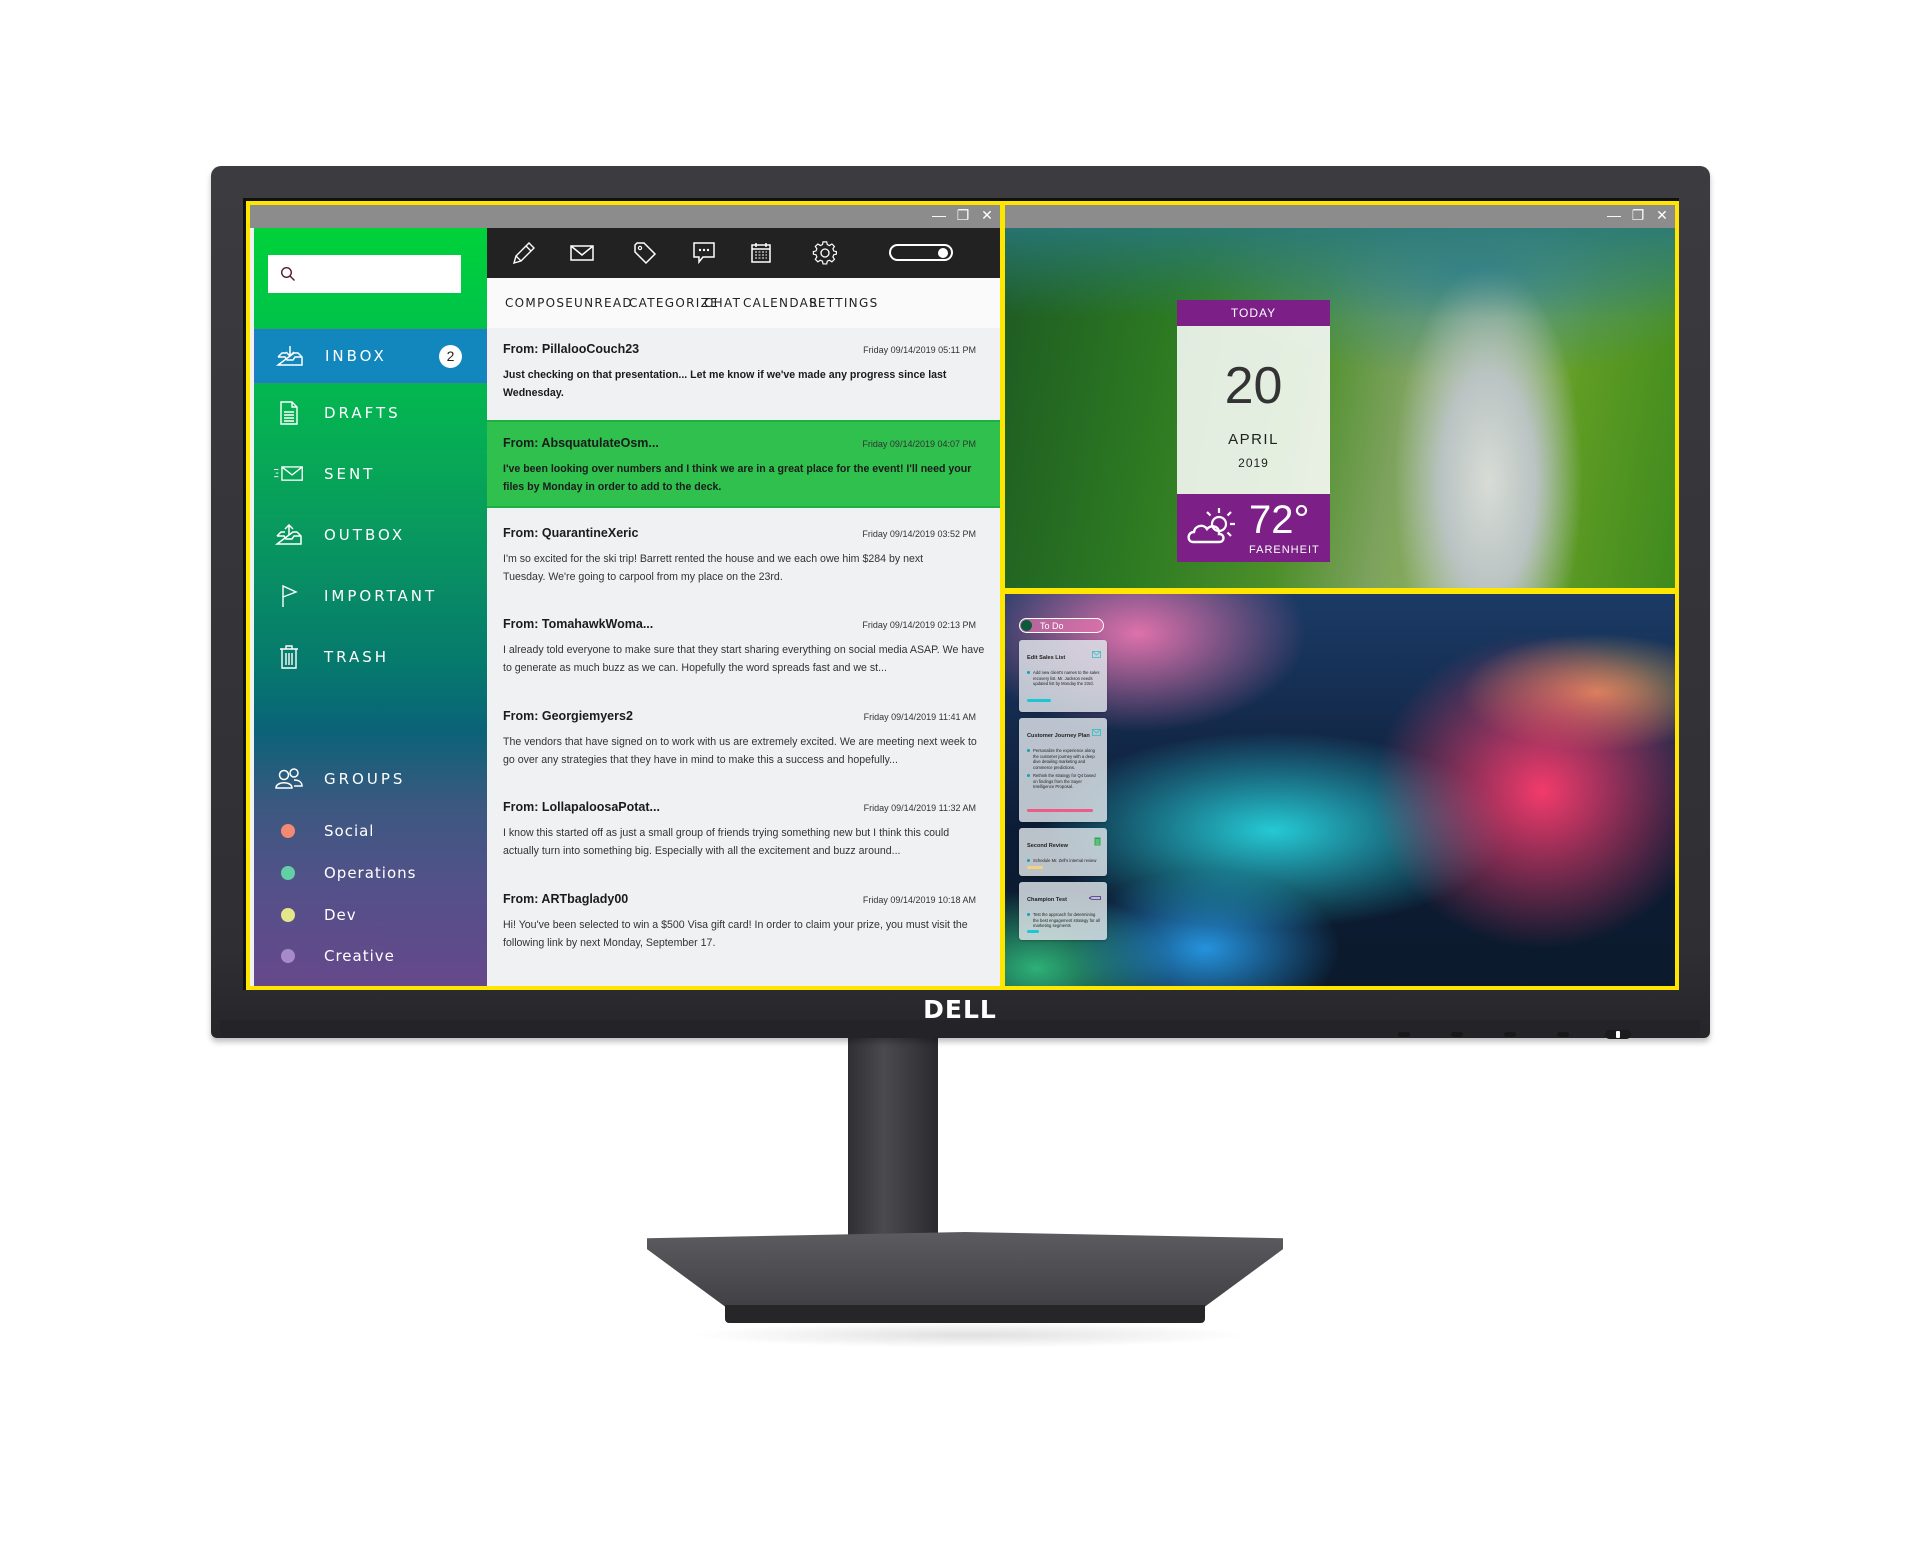 This screenshot has height=1557, width=1920. I want to click on monitor-stand-neck, so click(893, 1145).